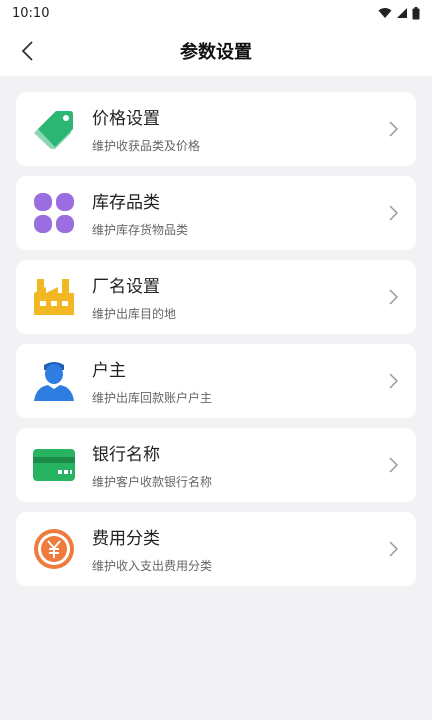 The width and height of the screenshot is (432, 720). Describe the element at coordinates (126, 539) in the screenshot. I see `settings-item-title: 费用分类` at that location.